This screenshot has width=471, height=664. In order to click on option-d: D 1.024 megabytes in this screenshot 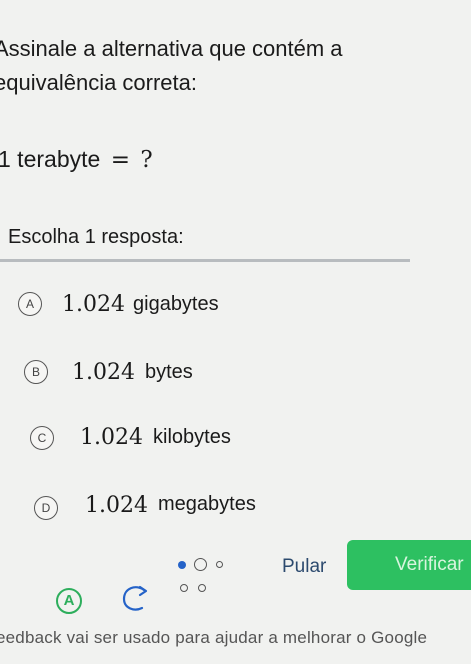, I will do `click(220, 504)`.